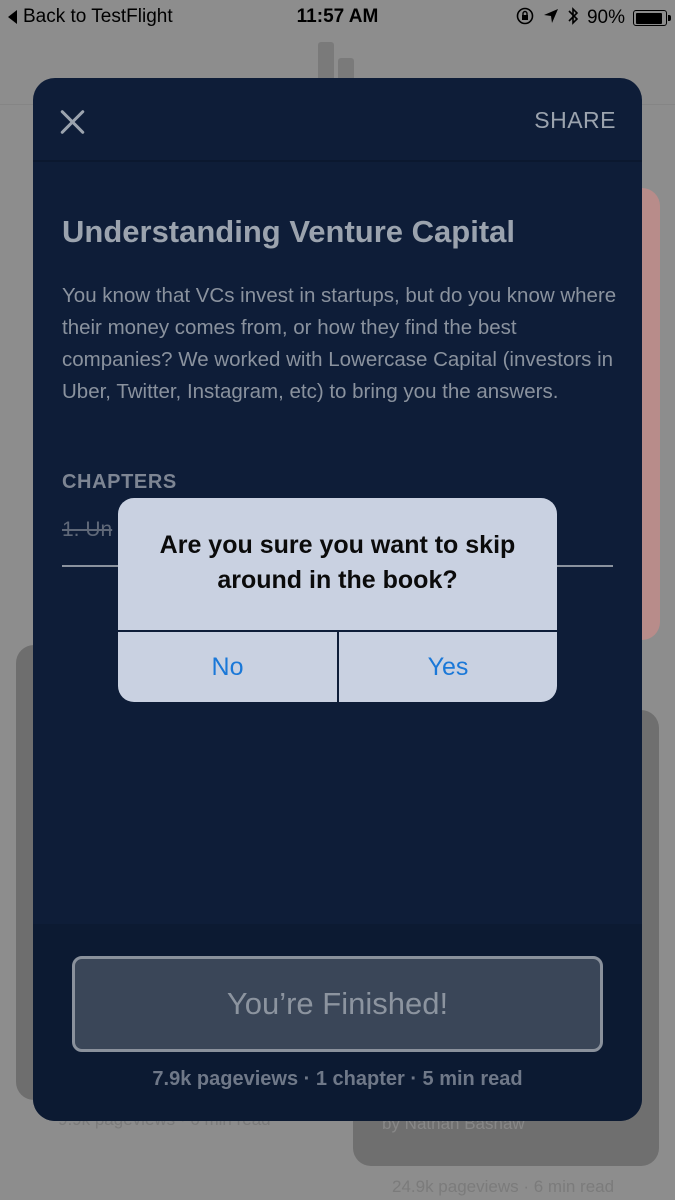 The height and width of the screenshot is (1200, 675). Describe the element at coordinates (525, 18) in the screenshot. I see `rotation-lock-icon` at that location.